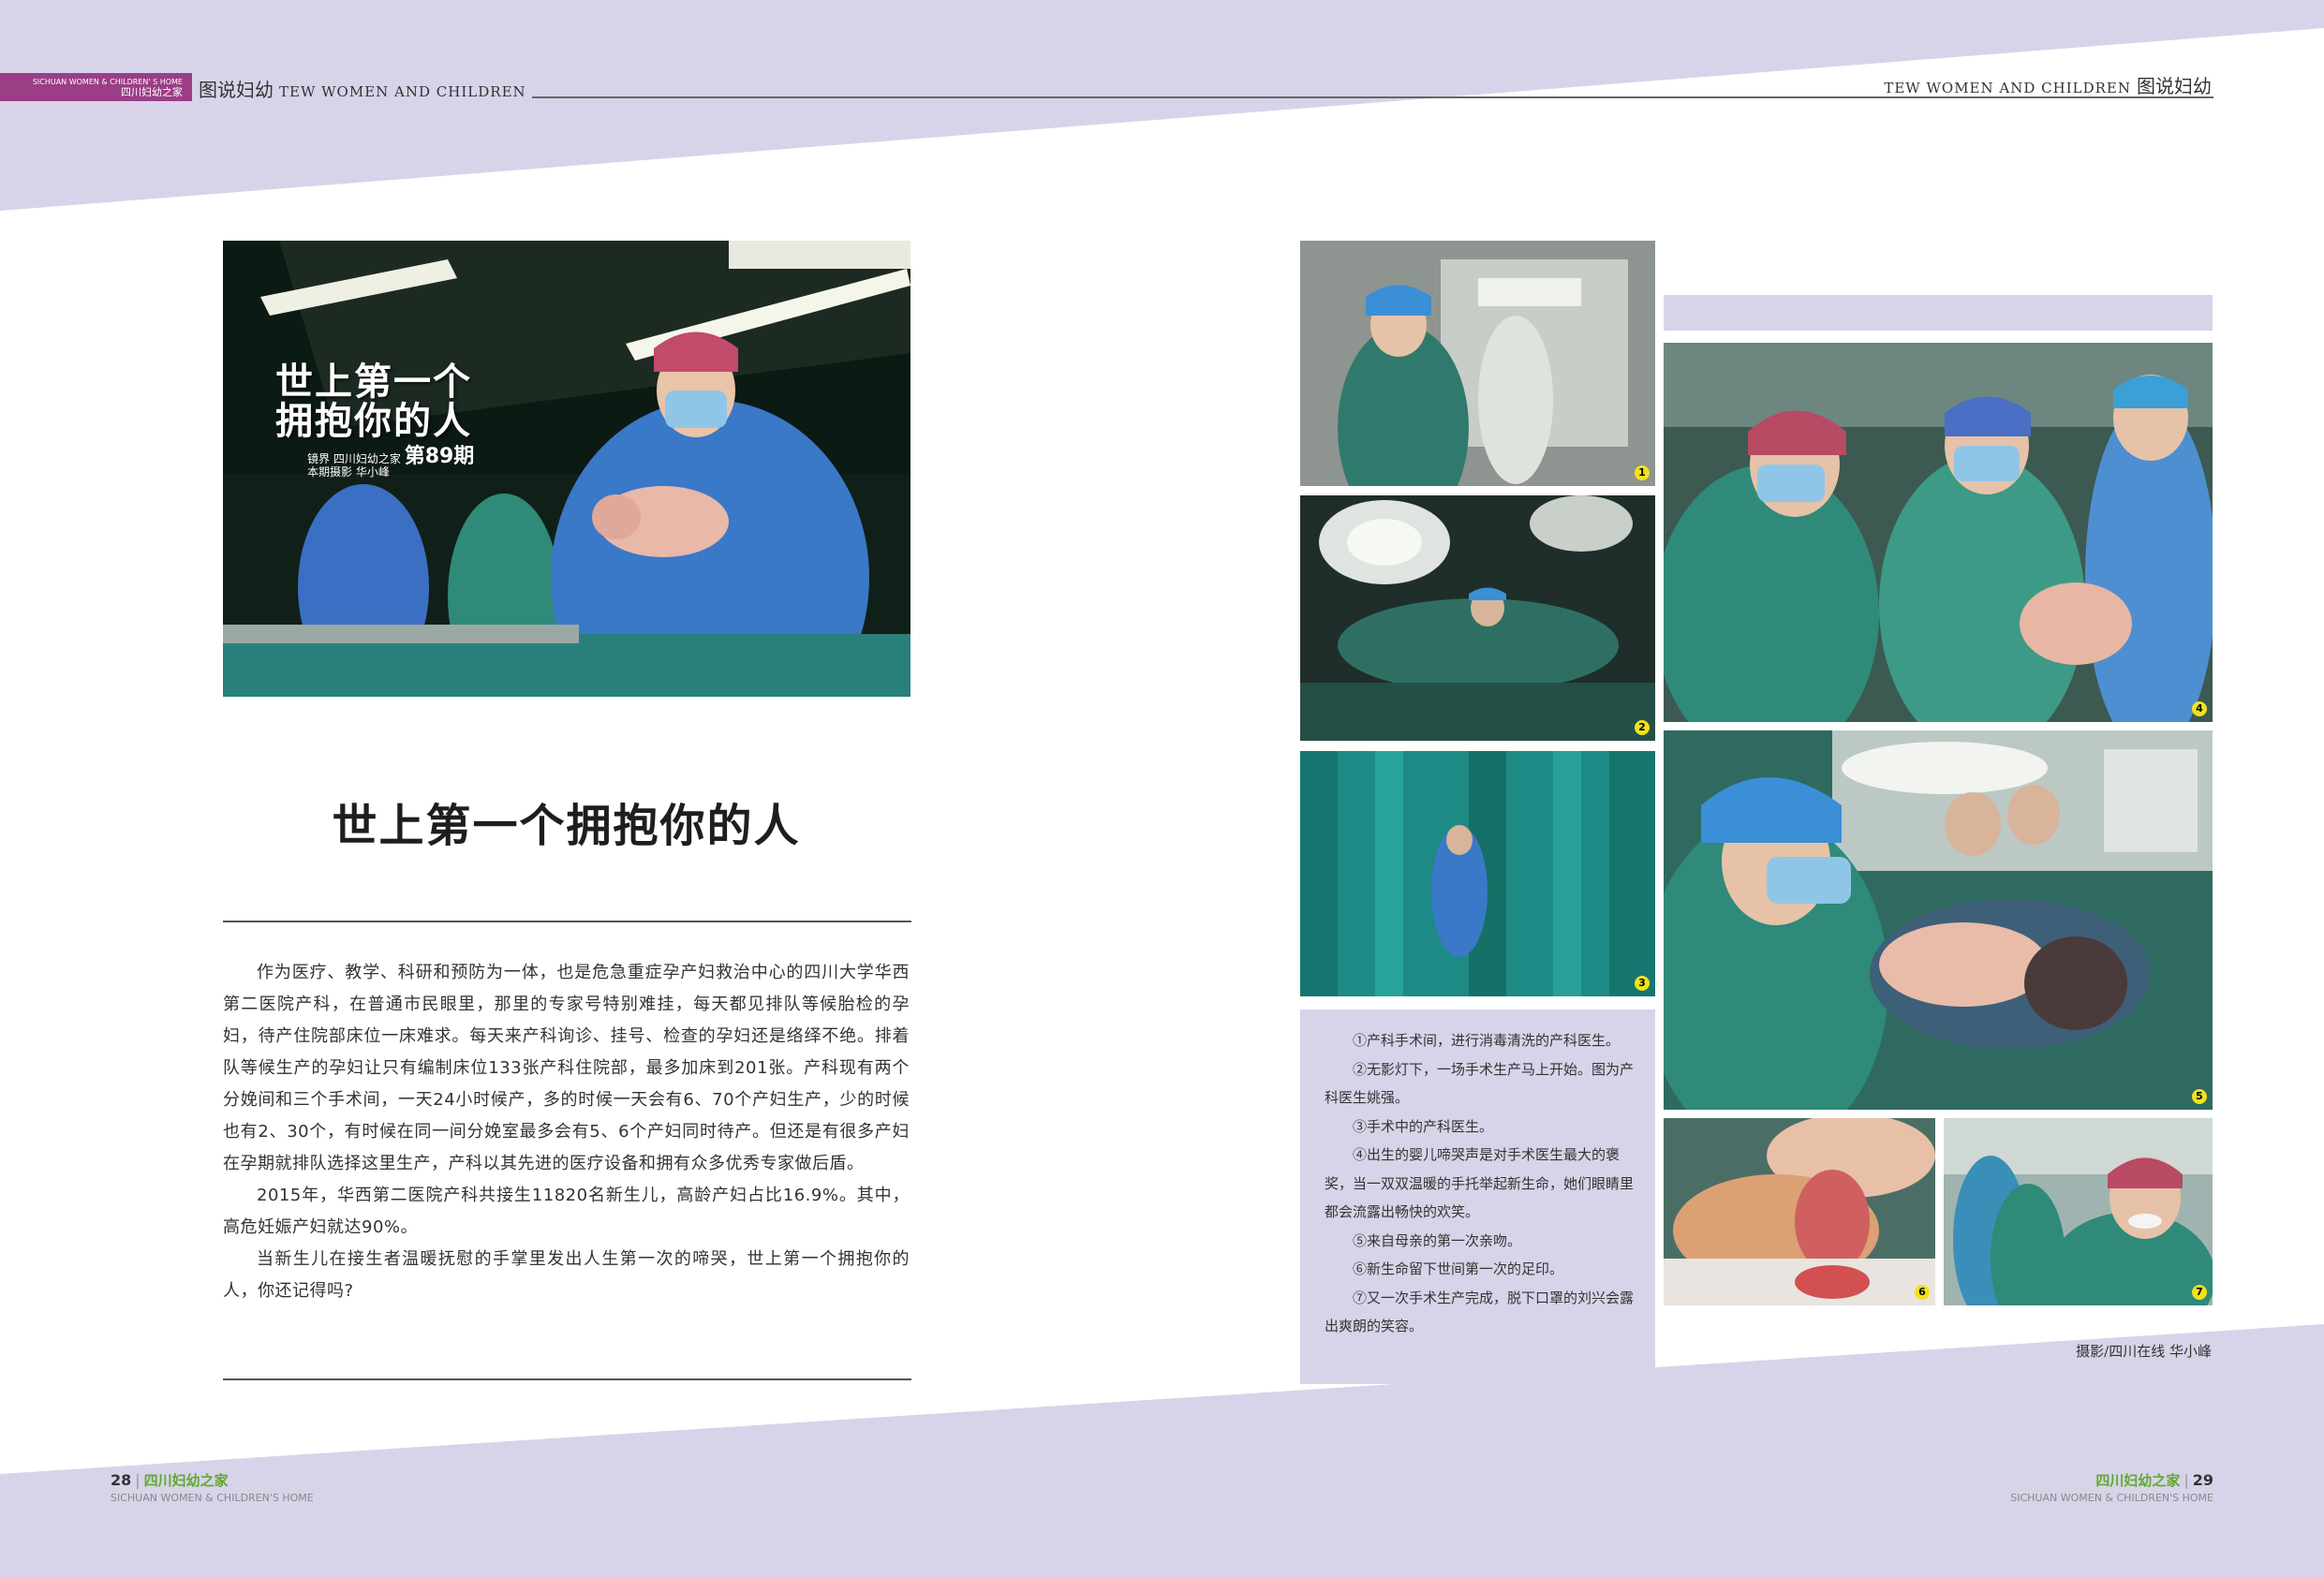 The width and height of the screenshot is (2324, 1577). What do you see at coordinates (1438, 1240) in the screenshot?
I see `caption-5: ⑤来自母亲的第一次亲吻。` at bounding box center [1438, 1240].